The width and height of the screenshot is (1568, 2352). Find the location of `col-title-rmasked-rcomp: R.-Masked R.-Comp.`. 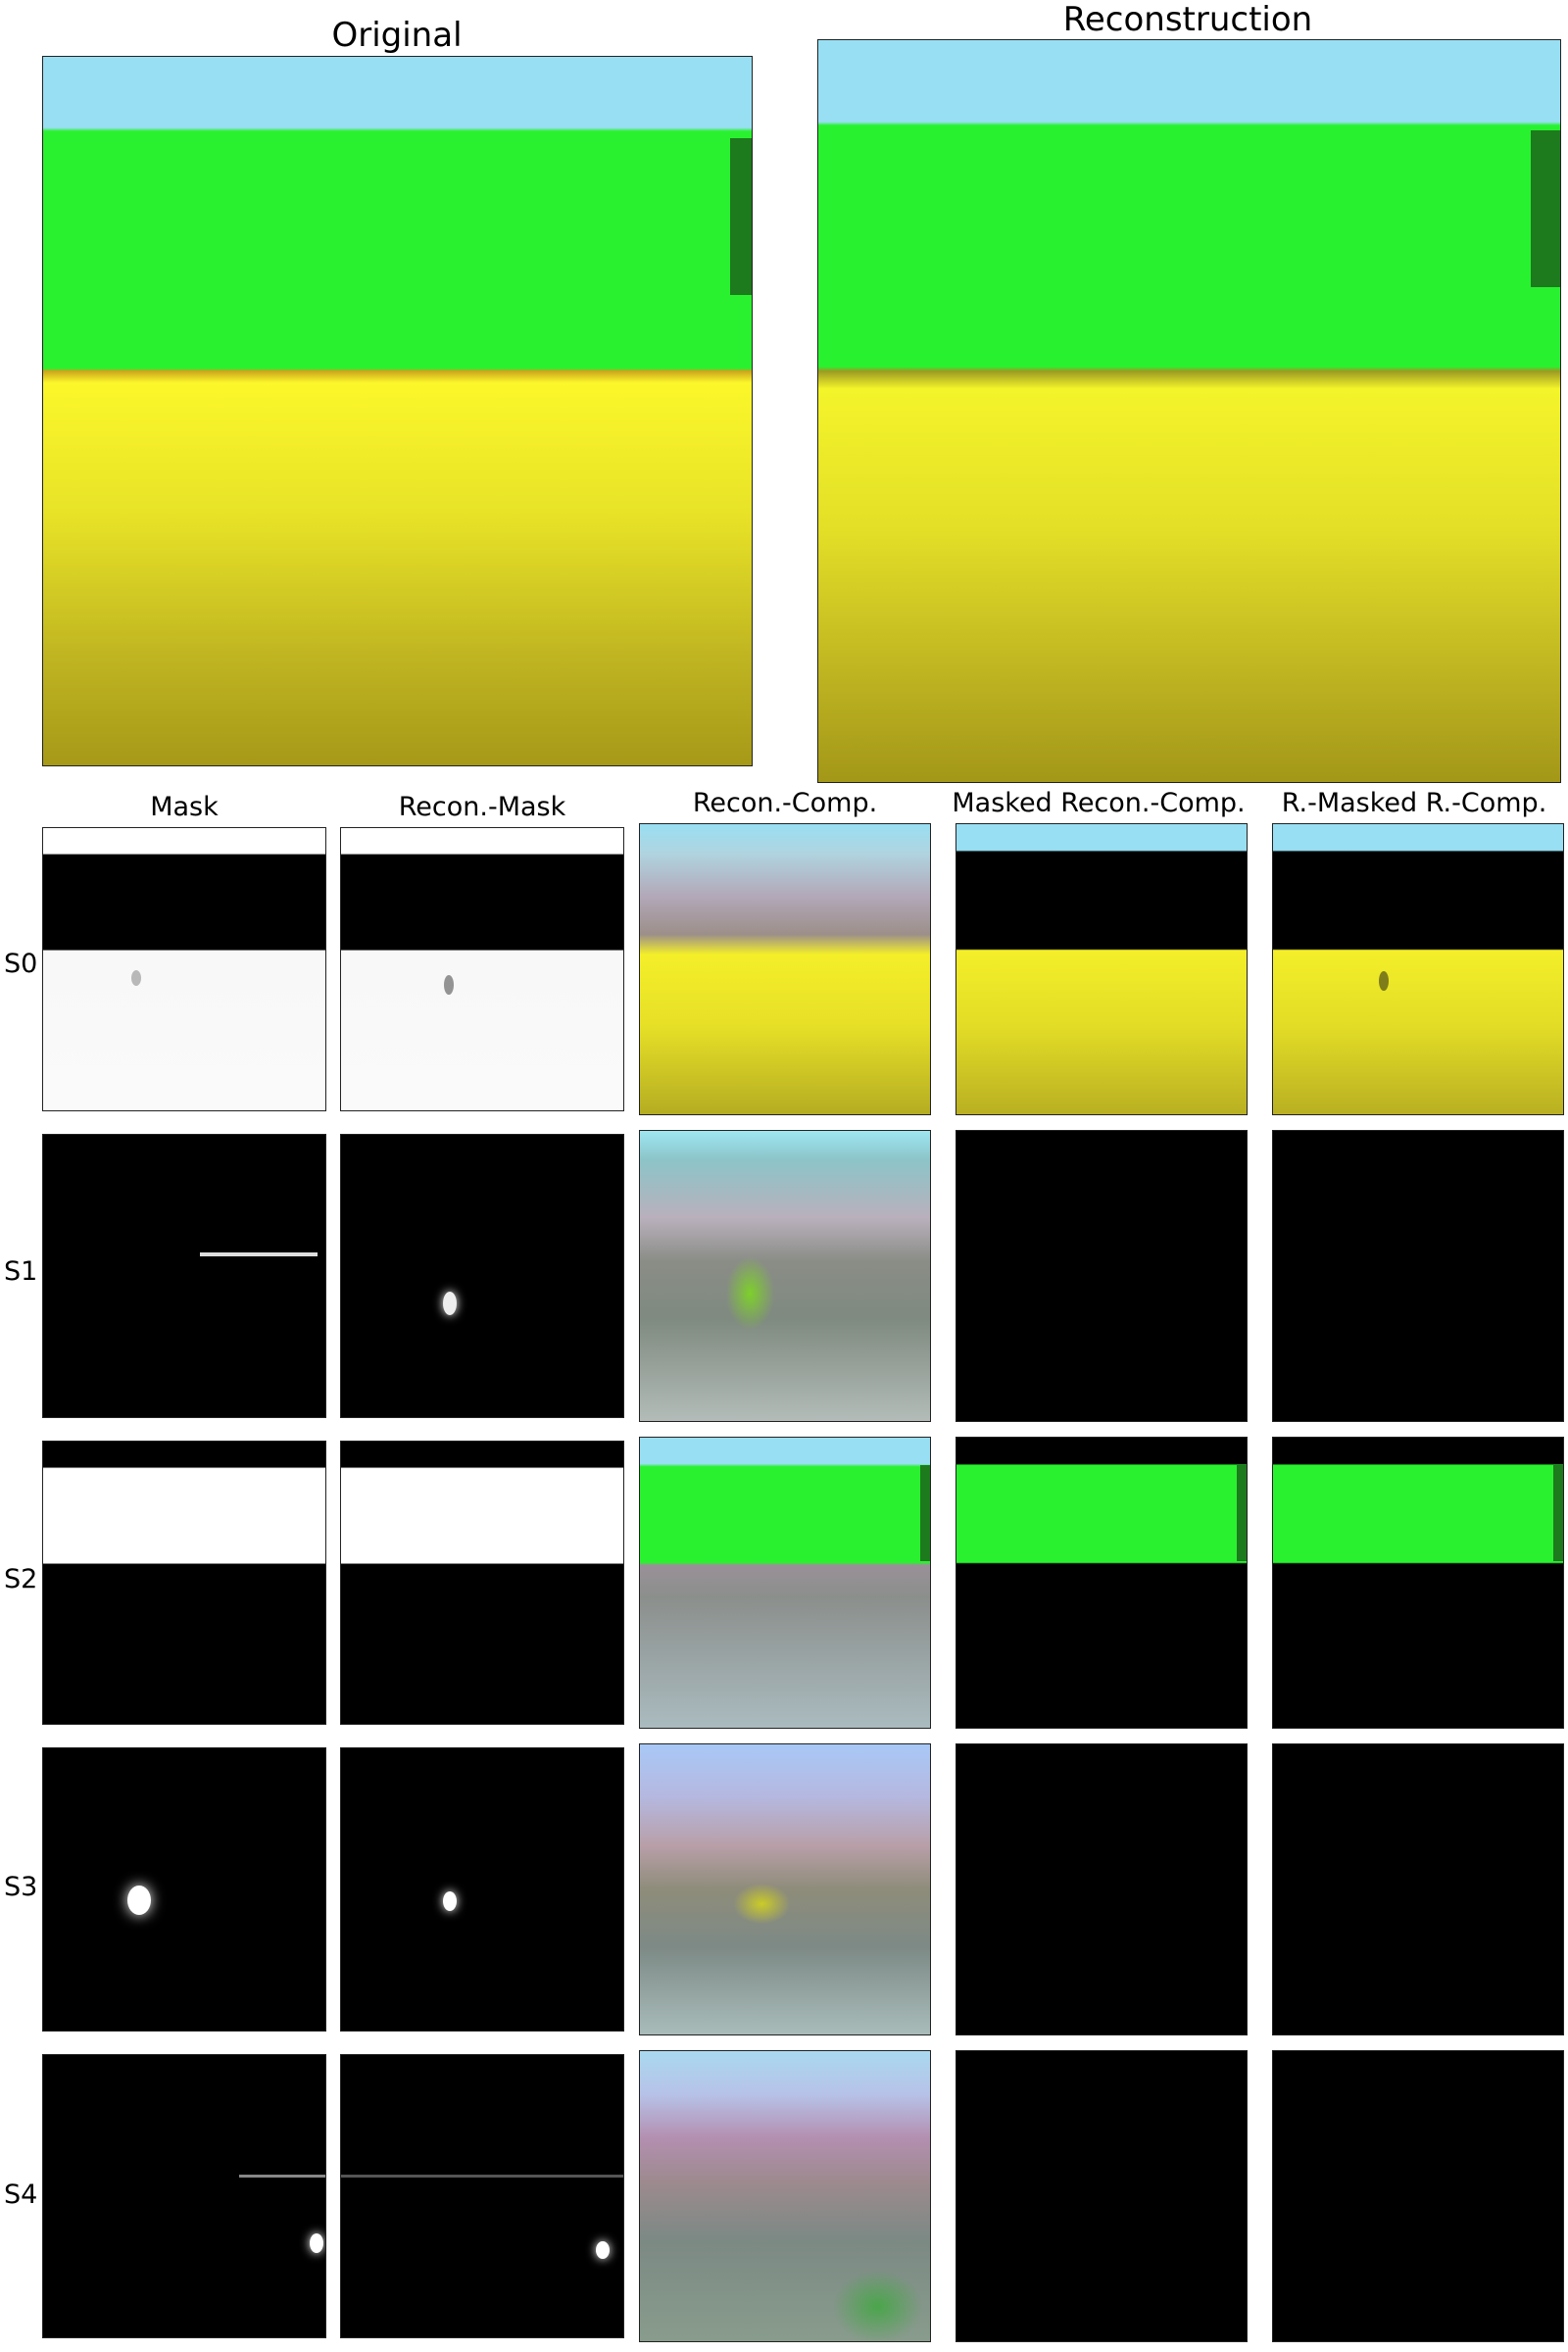

col-title-rmasked-rcomp: R.-Masked R.-Comp. is located at coordinates (1414, 803).